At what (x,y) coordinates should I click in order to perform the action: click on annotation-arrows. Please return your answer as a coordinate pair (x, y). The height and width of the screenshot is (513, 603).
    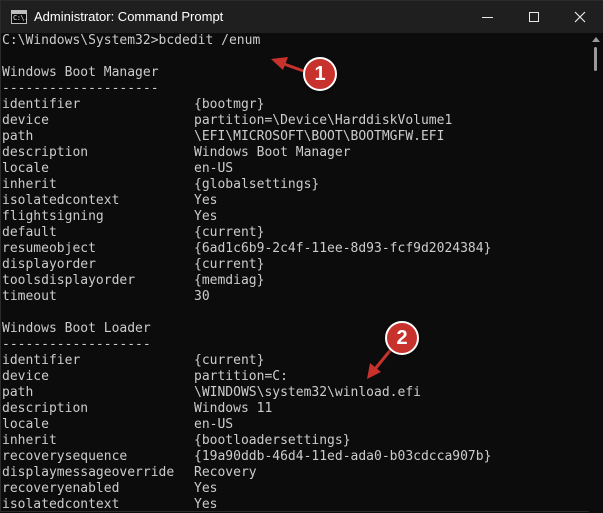
    Looking at the image, I should click on (333, 218).